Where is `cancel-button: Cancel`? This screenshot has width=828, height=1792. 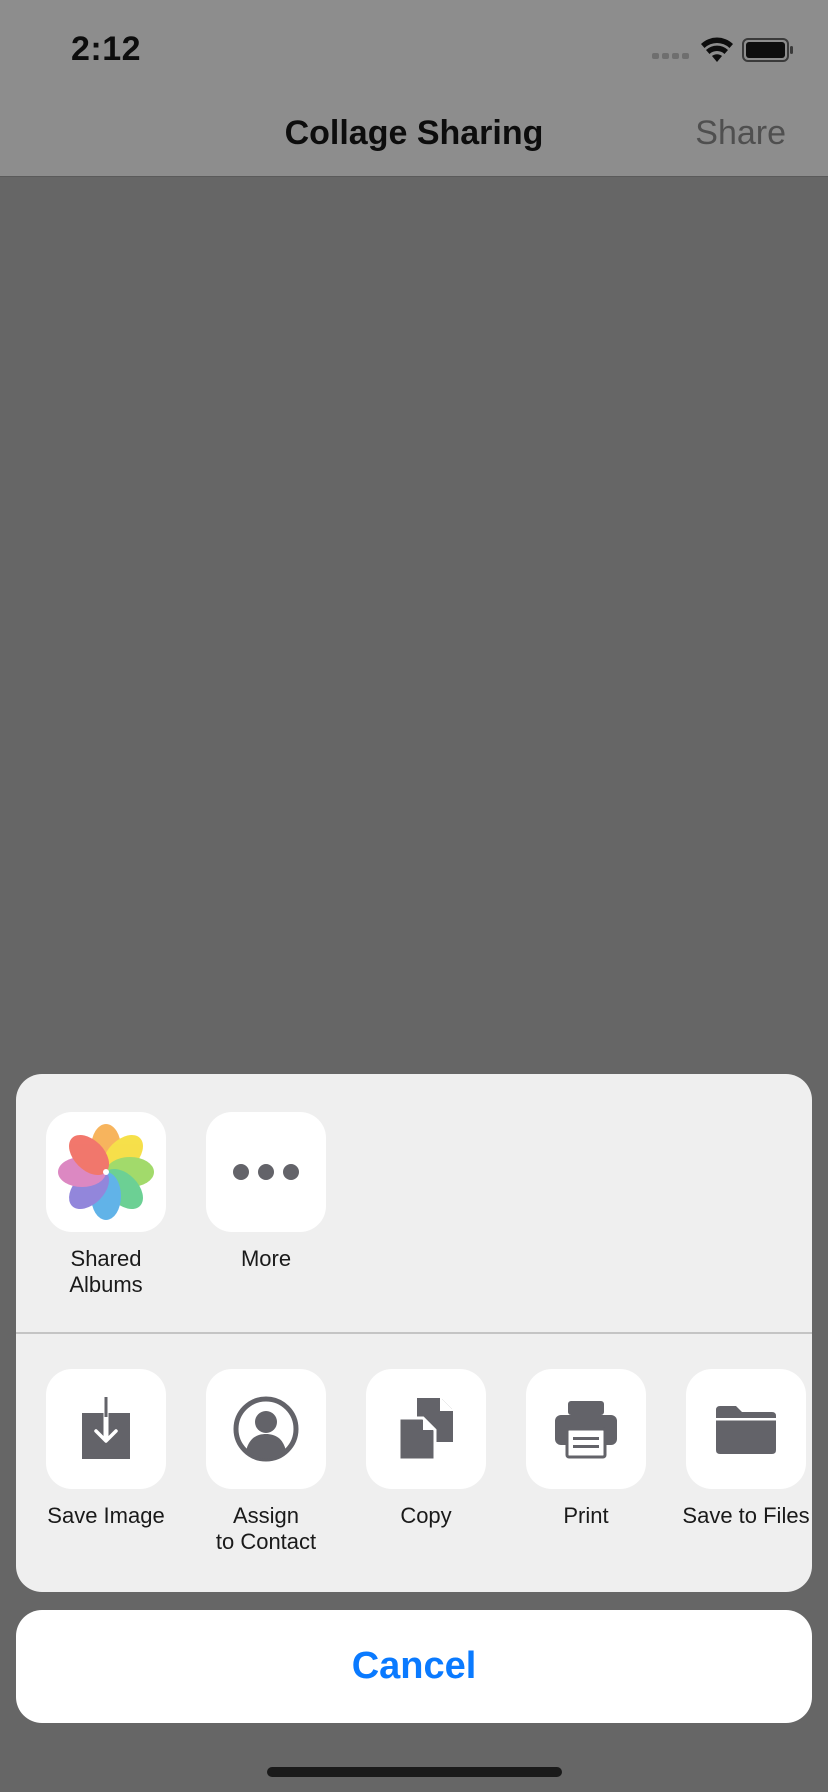
cancel-button: Cancel is located at coordinates (414, 1666).